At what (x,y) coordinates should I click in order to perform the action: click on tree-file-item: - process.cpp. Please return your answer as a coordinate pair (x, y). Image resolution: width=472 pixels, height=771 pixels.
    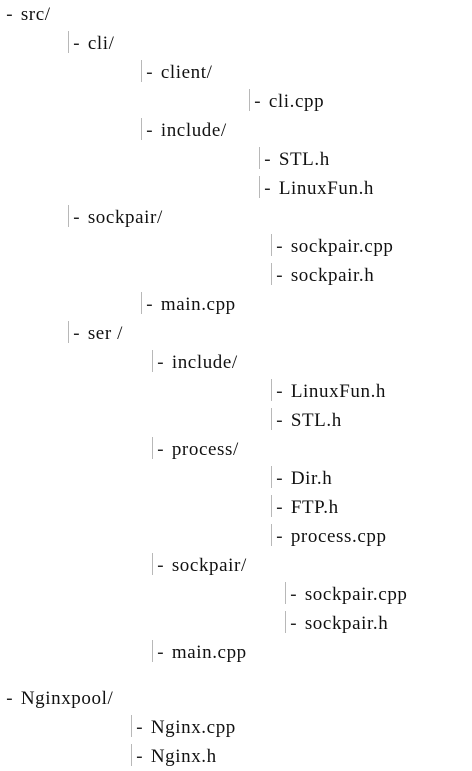
    Looking at the image, I should click on (329, 537).